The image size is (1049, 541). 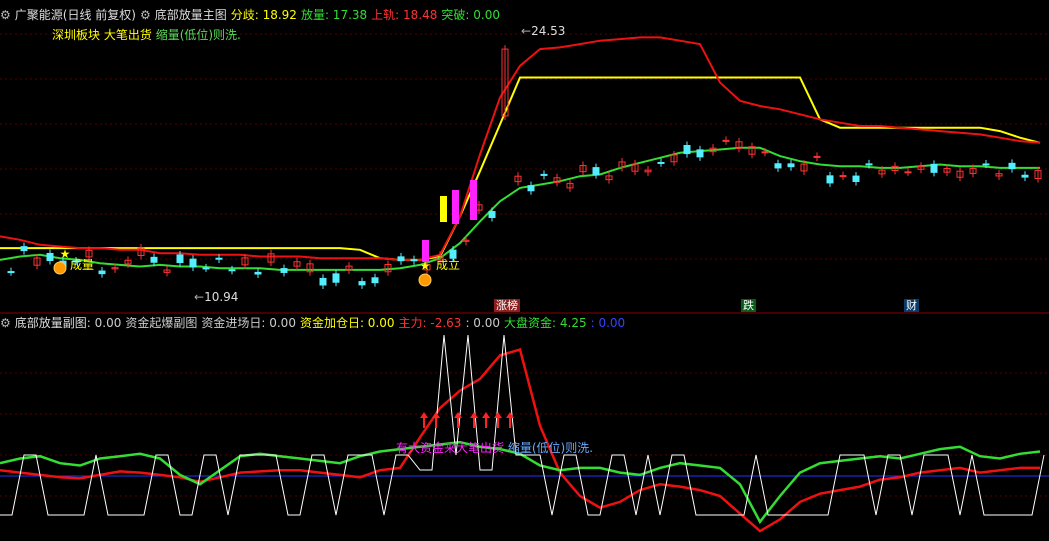 I want to click on sub-note: 有大资金来大笔出货 缩量(低位)则洗., so click(x=494, y=448).